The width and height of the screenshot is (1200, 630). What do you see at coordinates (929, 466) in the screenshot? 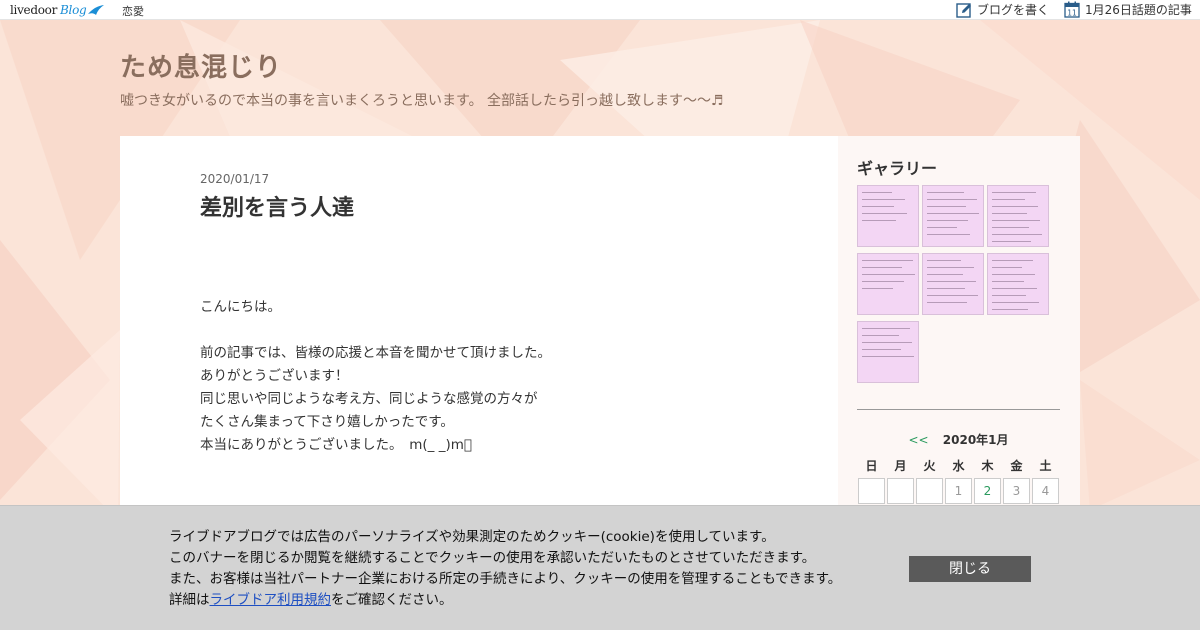
I see `calendar-dow: 火` at bounding box center [929, 466].